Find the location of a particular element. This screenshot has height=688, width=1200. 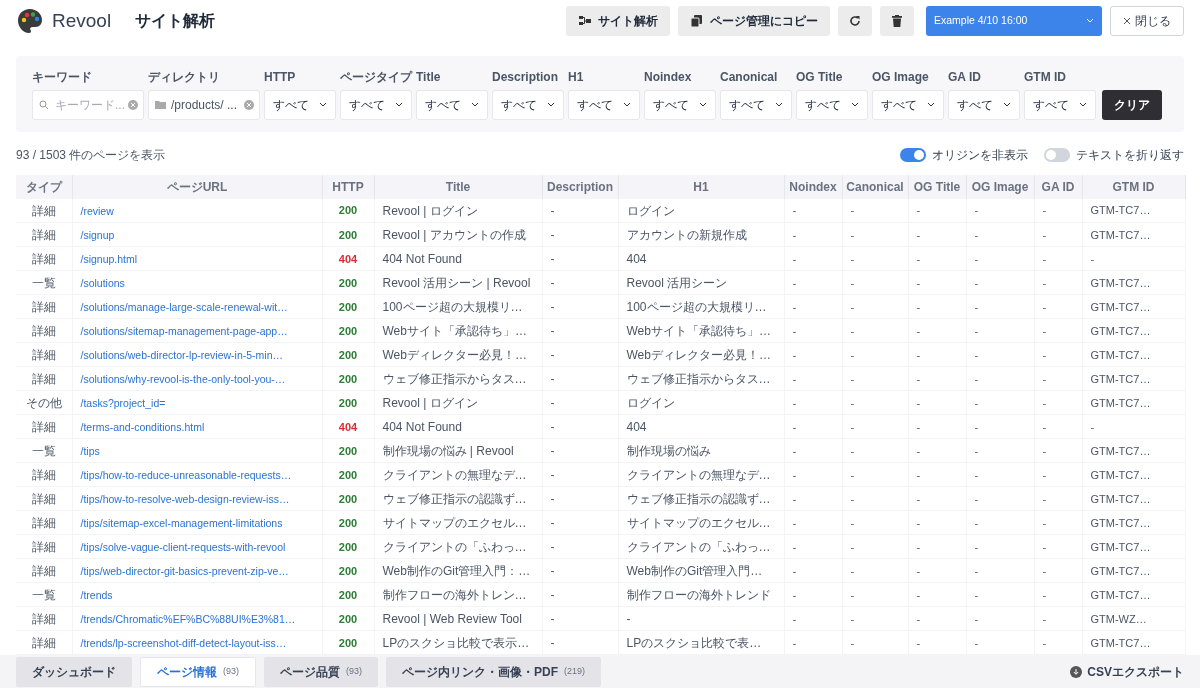

bottom-tab: ページ情報 (93) is located at coordinates (198, 671).